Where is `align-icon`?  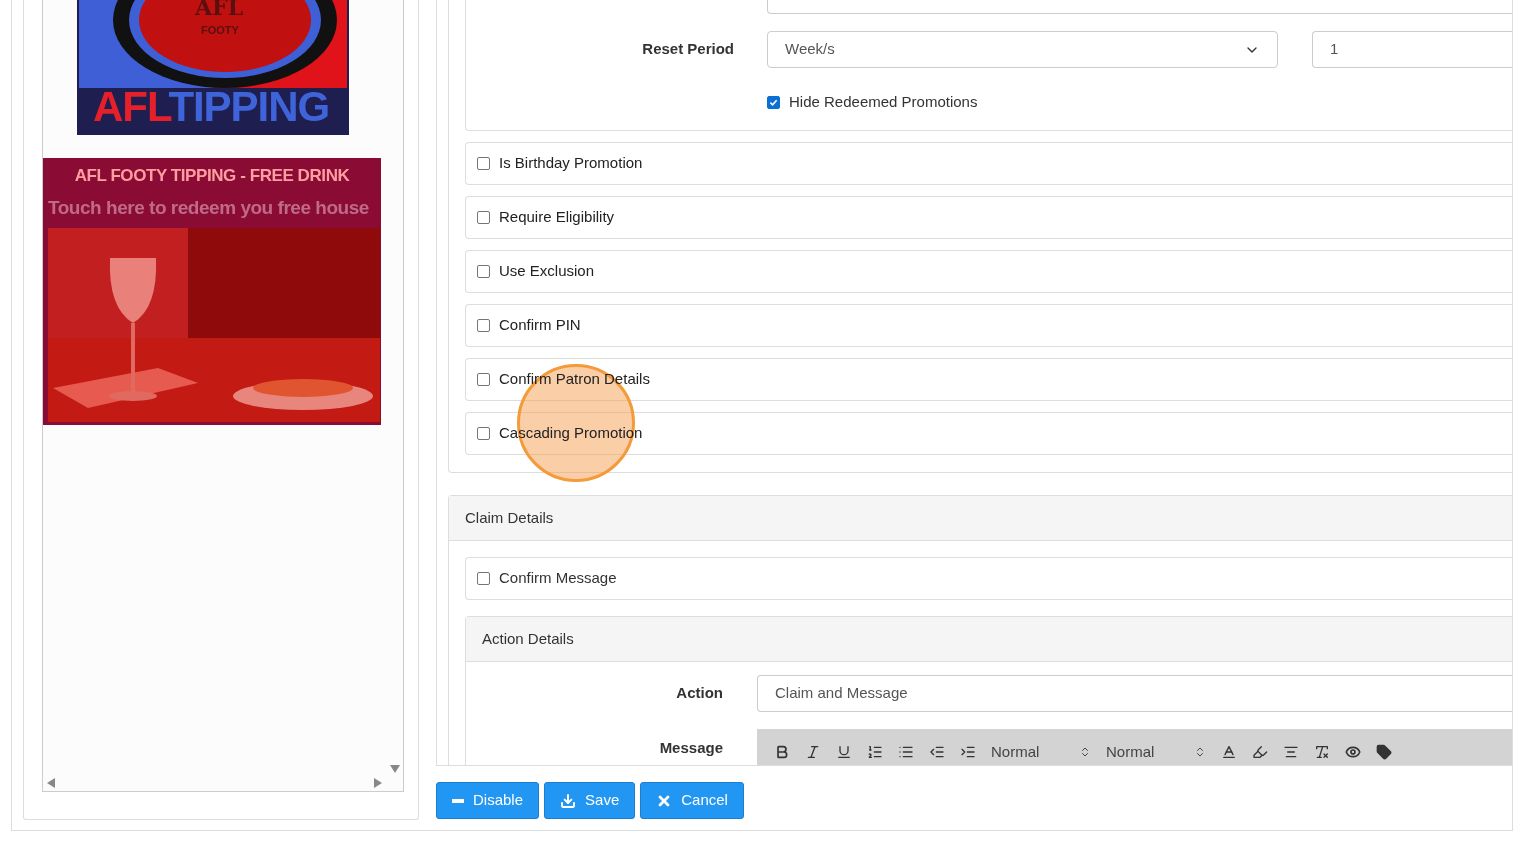
align-icon is located at coordinates (1291, 752).